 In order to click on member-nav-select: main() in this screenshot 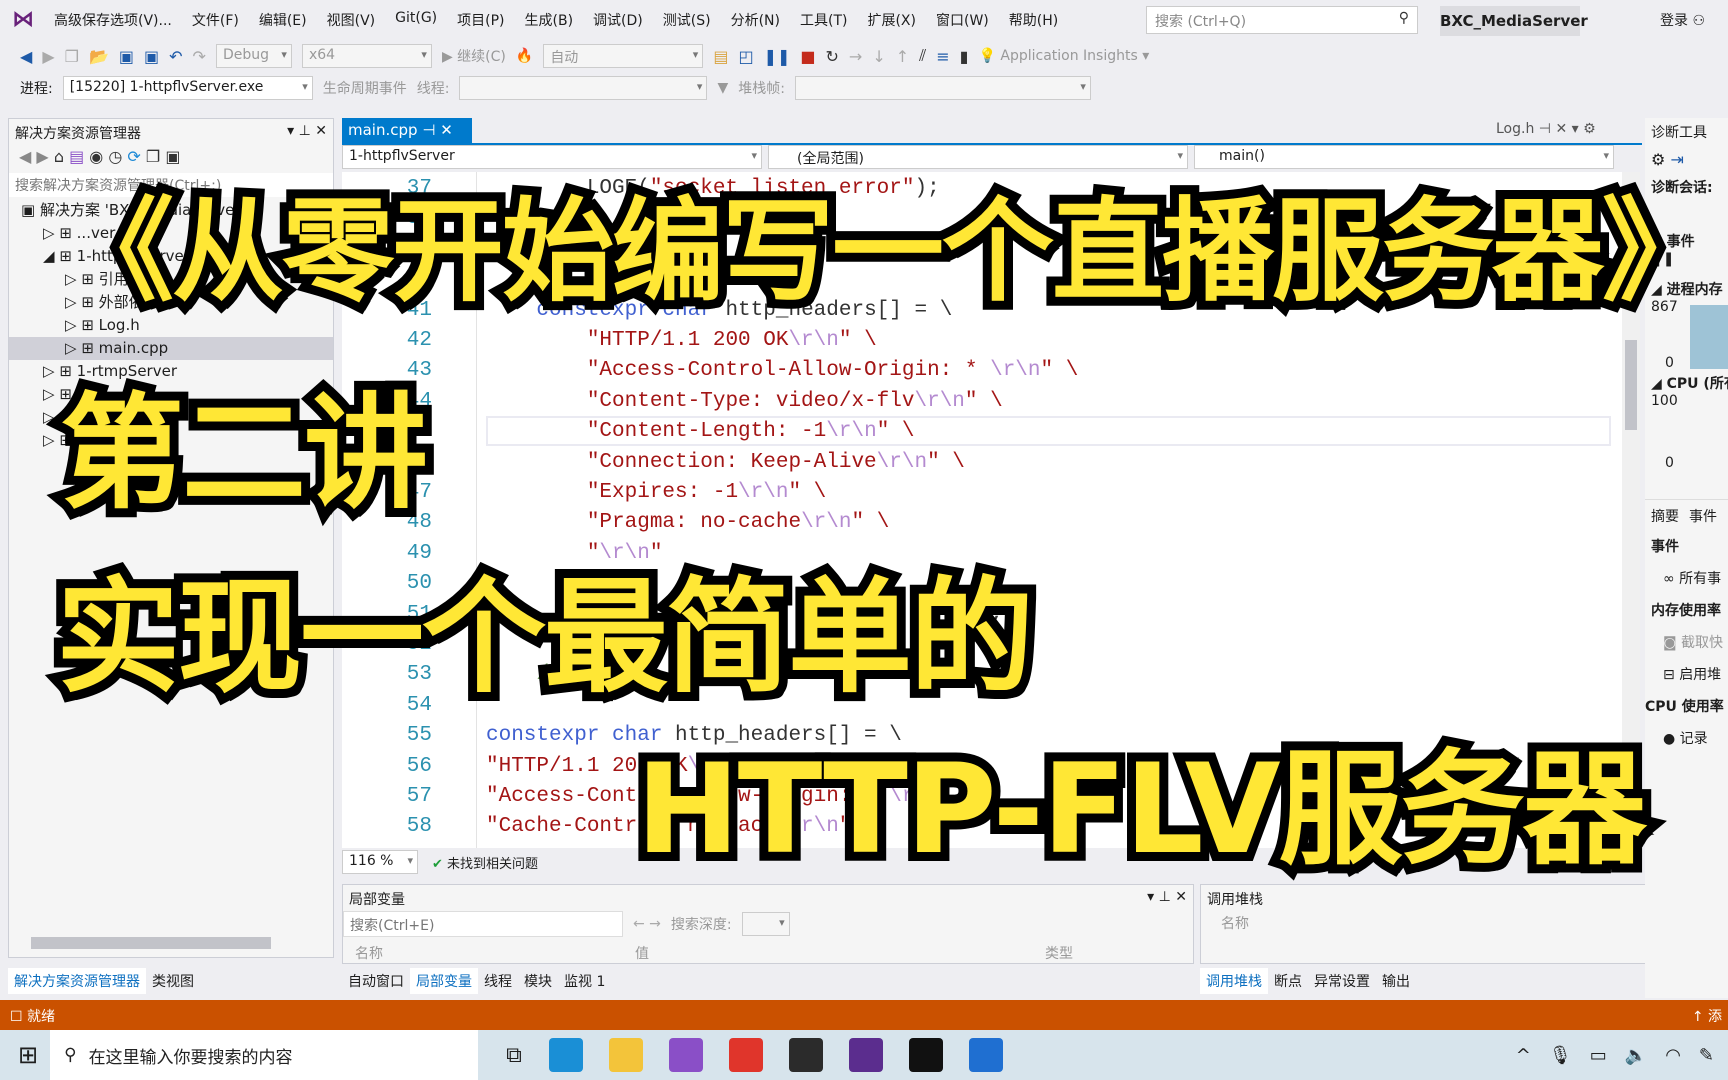, I will do `click(1404, 157)`.